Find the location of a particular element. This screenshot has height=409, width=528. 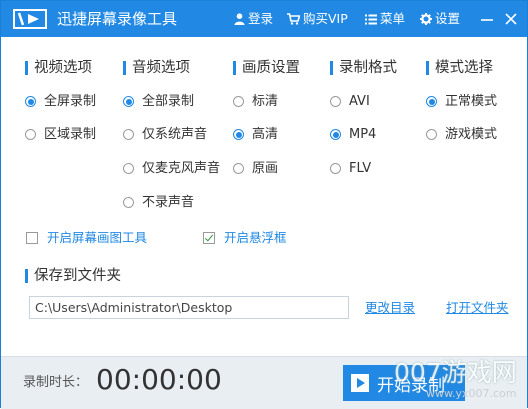

title-bar: 迅捷屏幕录像工具 登录 购买VIP 菜单 设置 is located at coordinates (264, 19).